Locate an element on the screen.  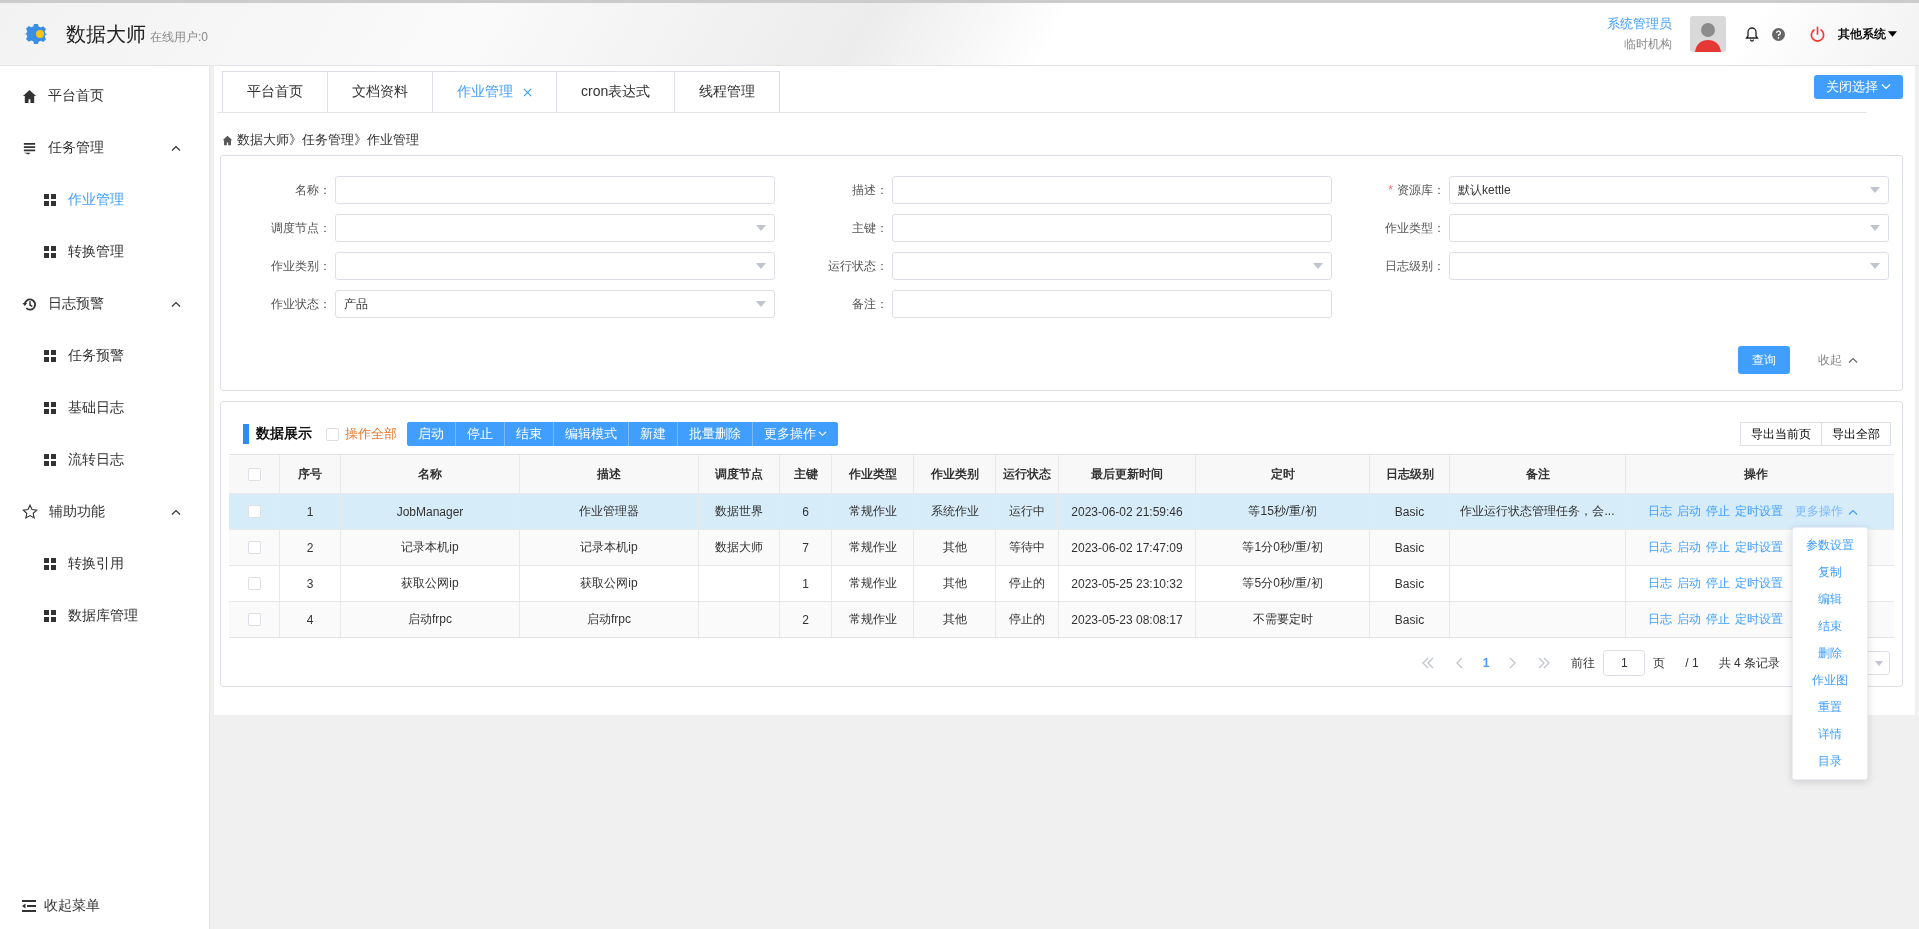
menu-option: 详情 is located at coordinates (1830, 734).